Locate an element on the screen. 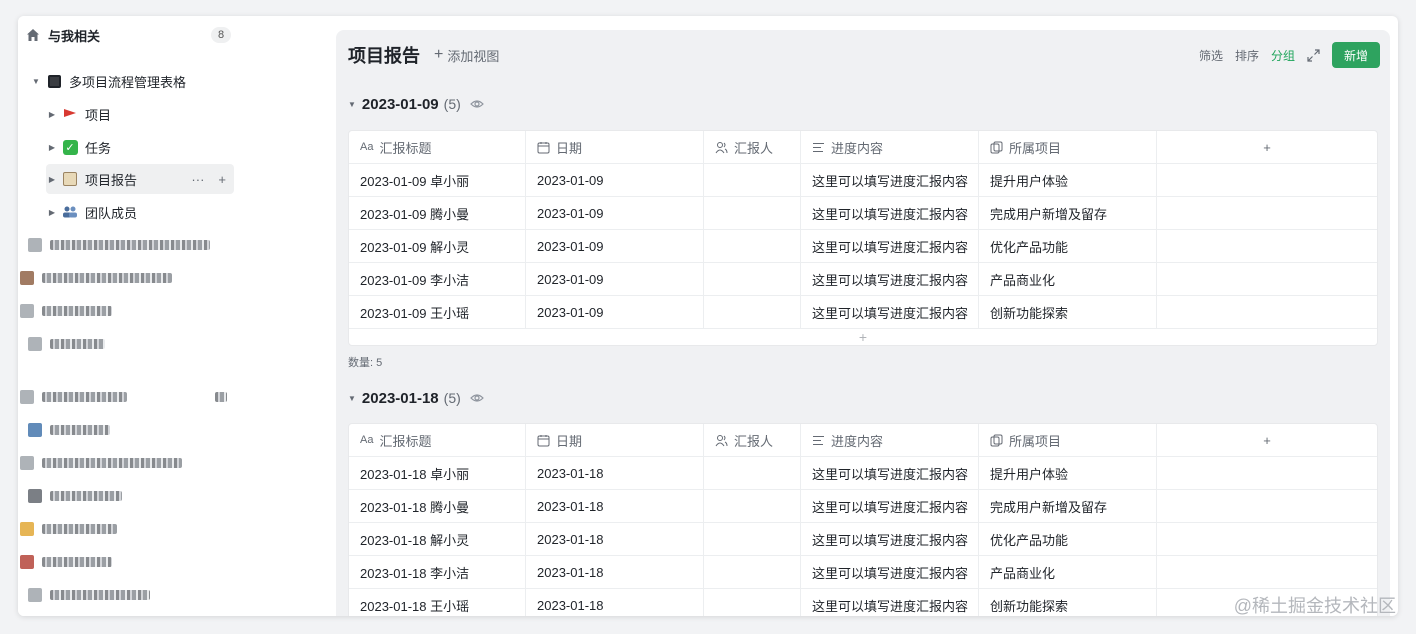 The width and height of the screenshot is (1416, 634). group-header: ▼ 2023-01-18 (5) is located at coordinates (416, 398).